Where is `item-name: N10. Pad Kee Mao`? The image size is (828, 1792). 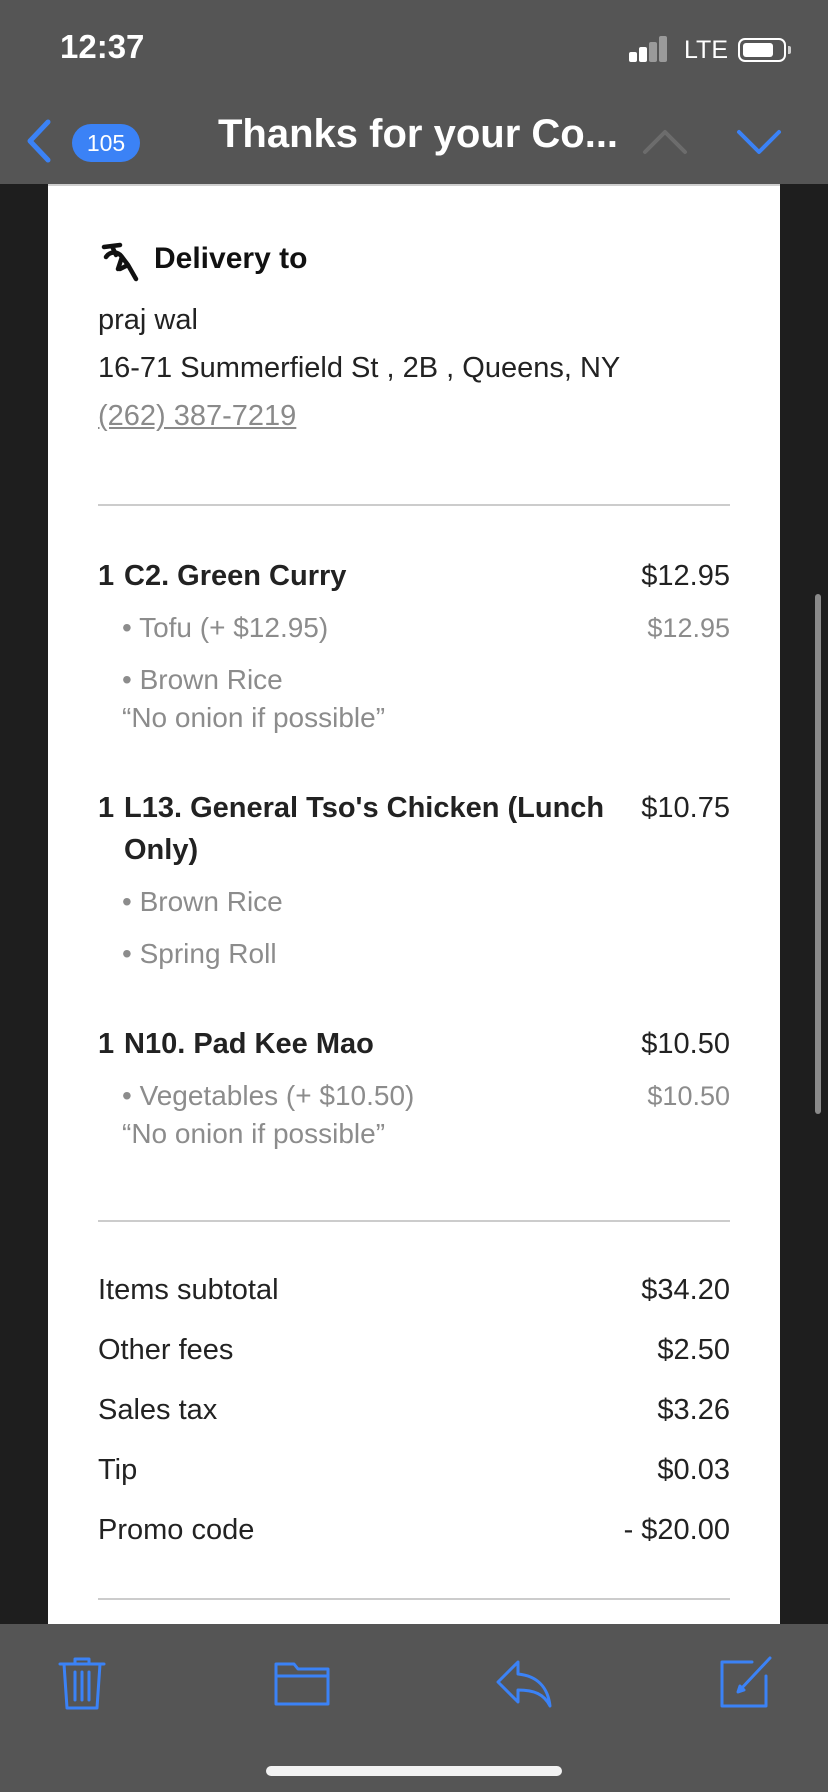 item-name: N10. Pad Kee Mao is located at coordinates (249, 1044).